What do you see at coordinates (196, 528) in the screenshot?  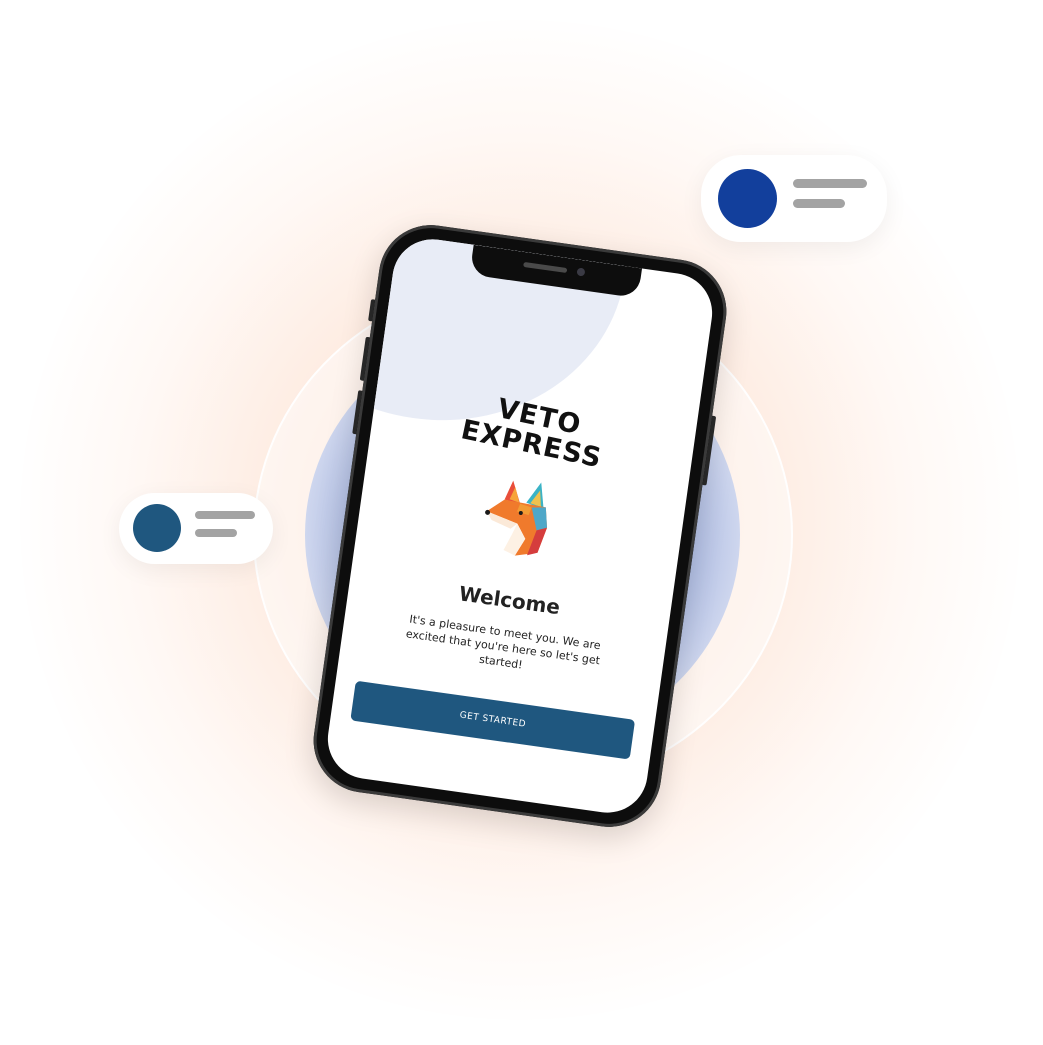 I see `floating-card-left` at bounding box center [196, 528].